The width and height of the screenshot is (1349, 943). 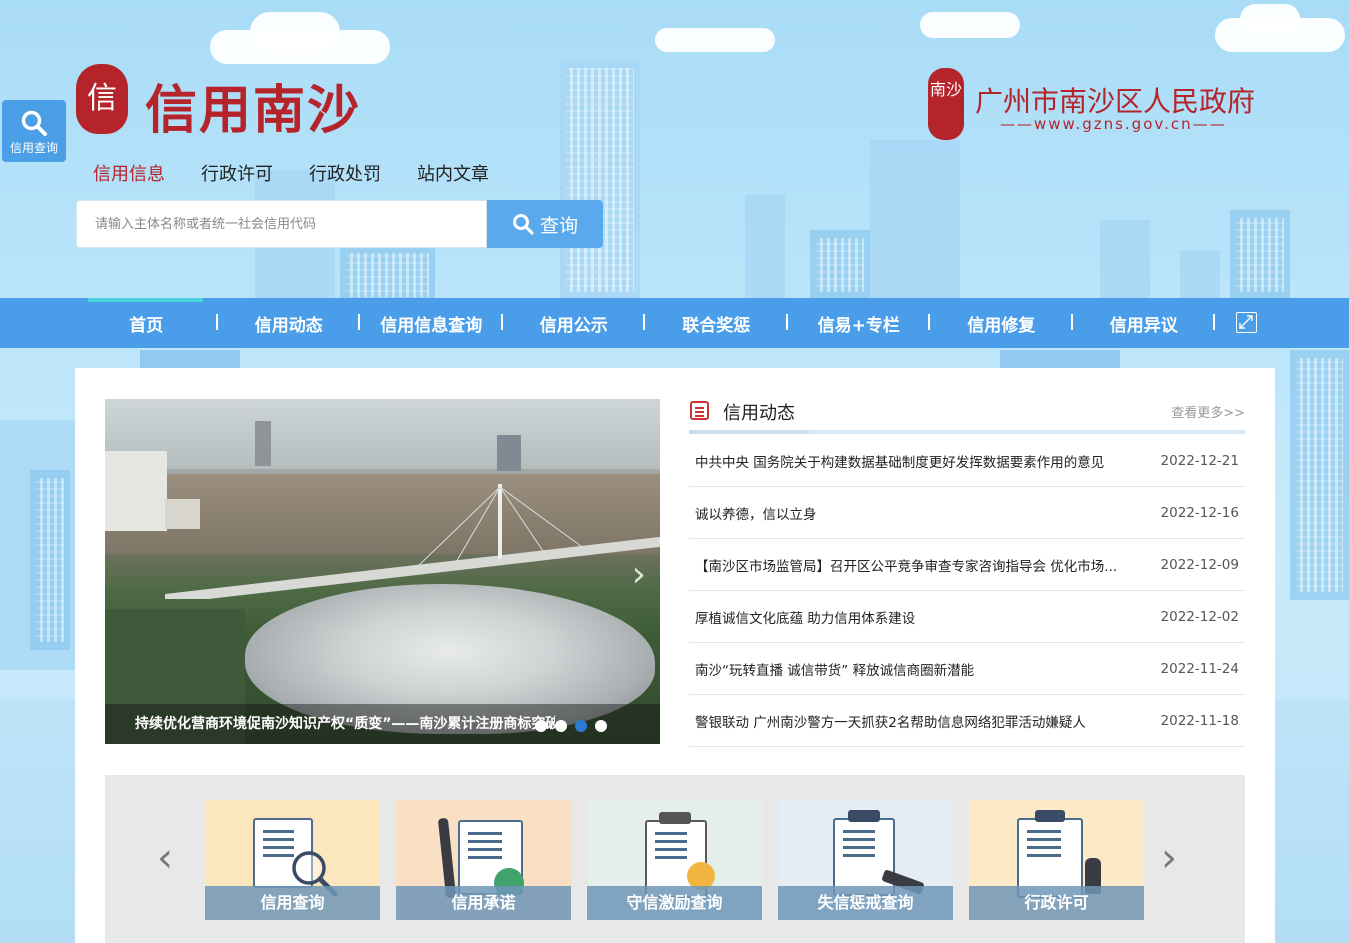 I want to click on search-tab-admin-license: 行政许可, so click(x=237, y=173).